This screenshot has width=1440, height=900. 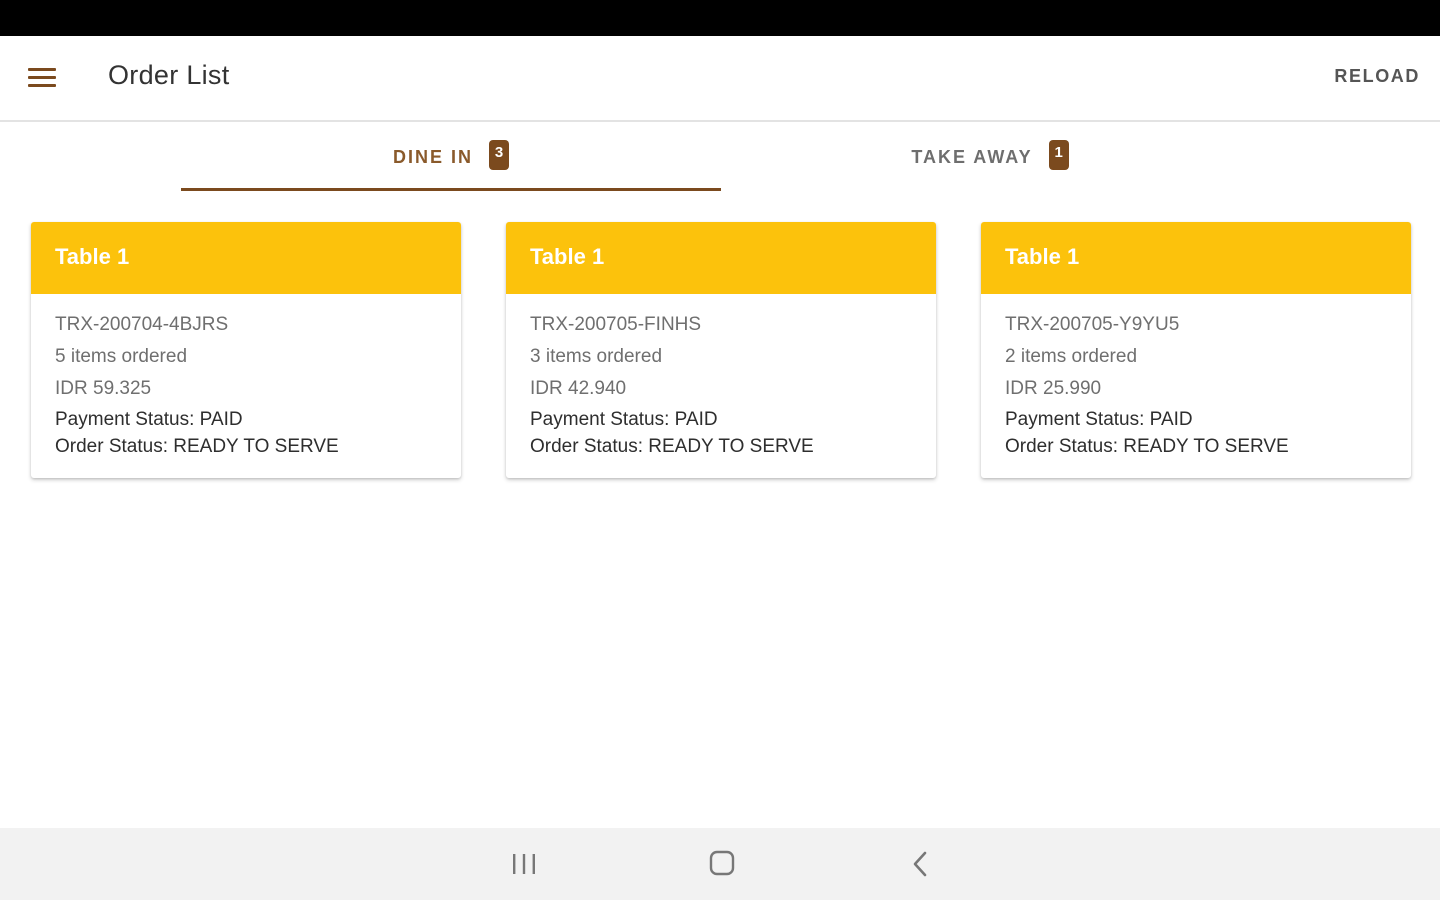 What do you see at coordinates (720, 18) in the screenshot?
I see `status-bar` at bounding box center [720, 18].